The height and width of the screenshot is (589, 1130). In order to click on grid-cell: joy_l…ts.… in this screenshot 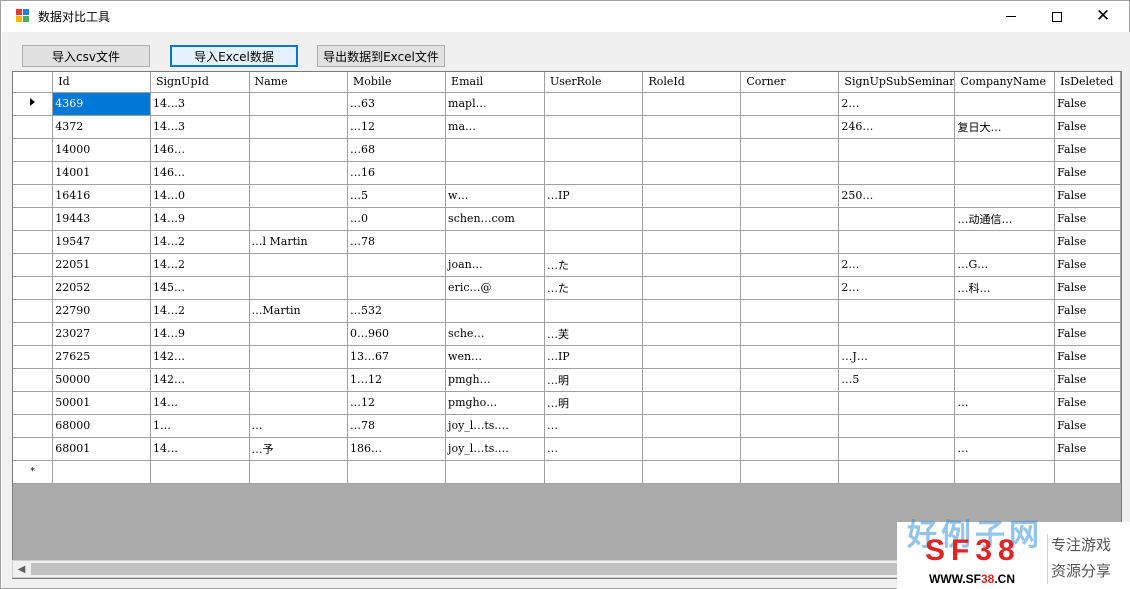, I will do `click(495, 426)`.